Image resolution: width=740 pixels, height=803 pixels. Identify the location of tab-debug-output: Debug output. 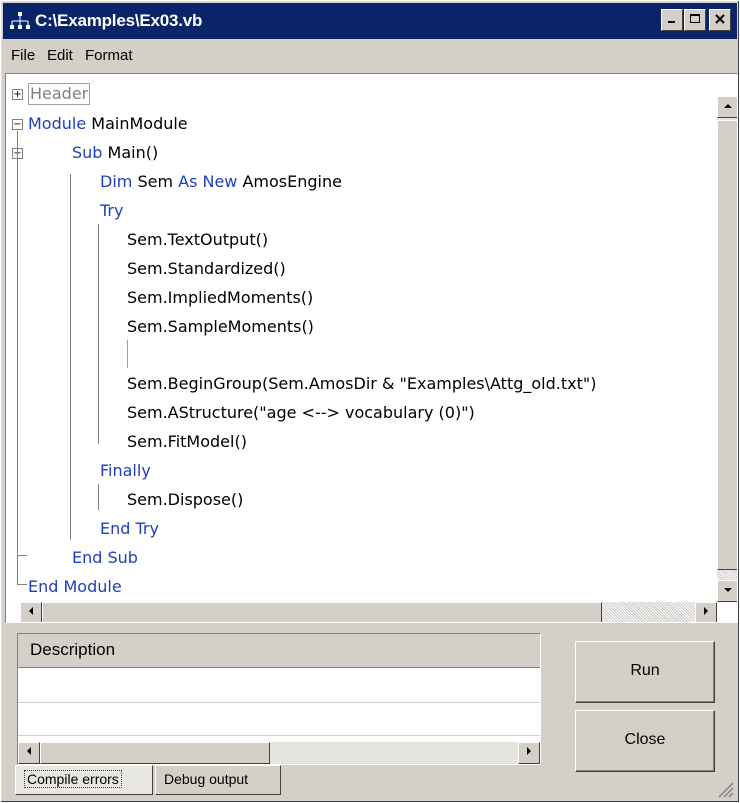
(218, 780).